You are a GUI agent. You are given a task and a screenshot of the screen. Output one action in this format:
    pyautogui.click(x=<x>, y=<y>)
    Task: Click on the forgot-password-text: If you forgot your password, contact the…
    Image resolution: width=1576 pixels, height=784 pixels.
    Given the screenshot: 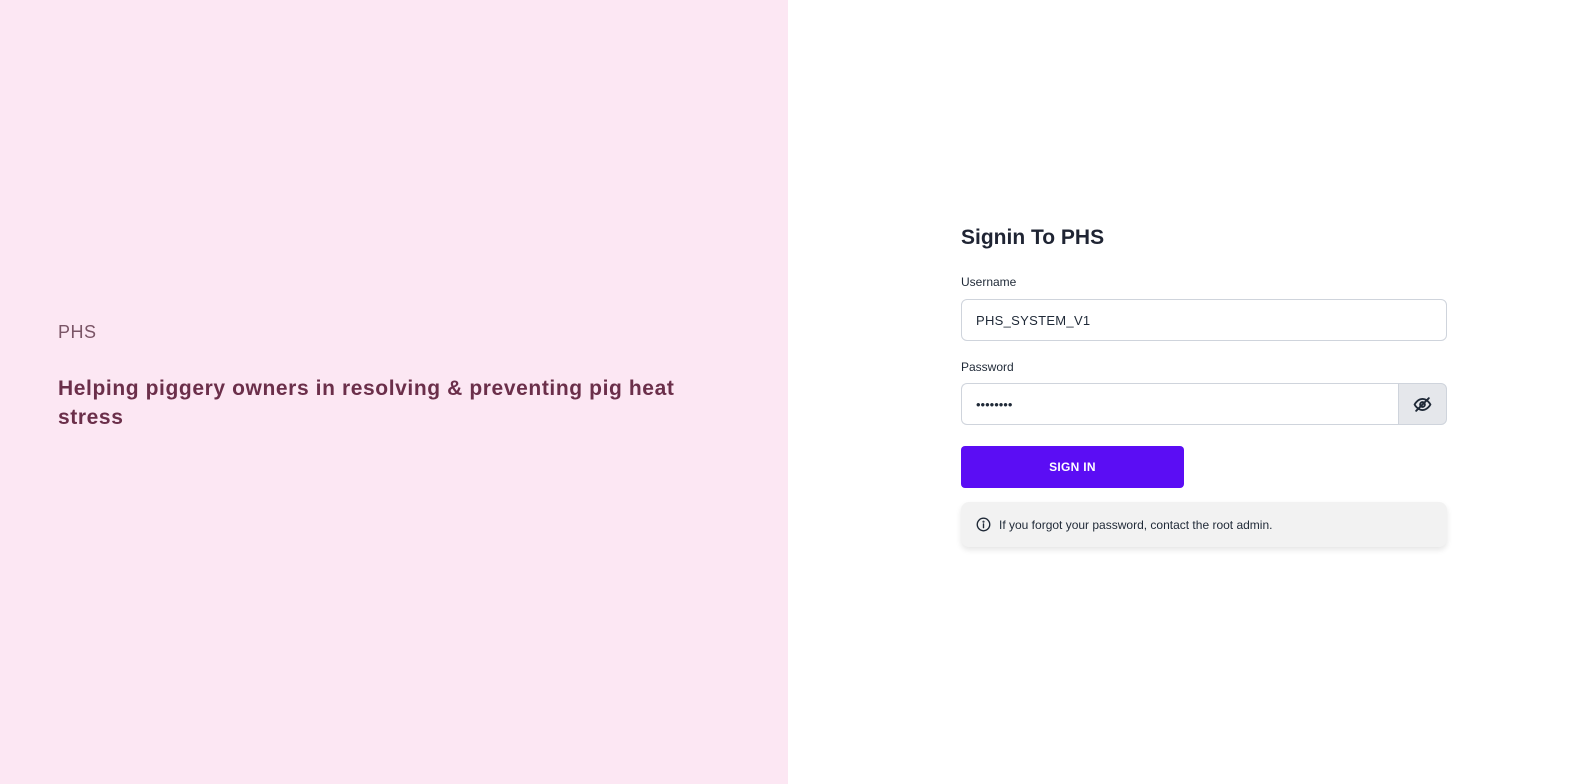 What is the action you would take?
    pyautogui.click(x=1136, y=524)
    